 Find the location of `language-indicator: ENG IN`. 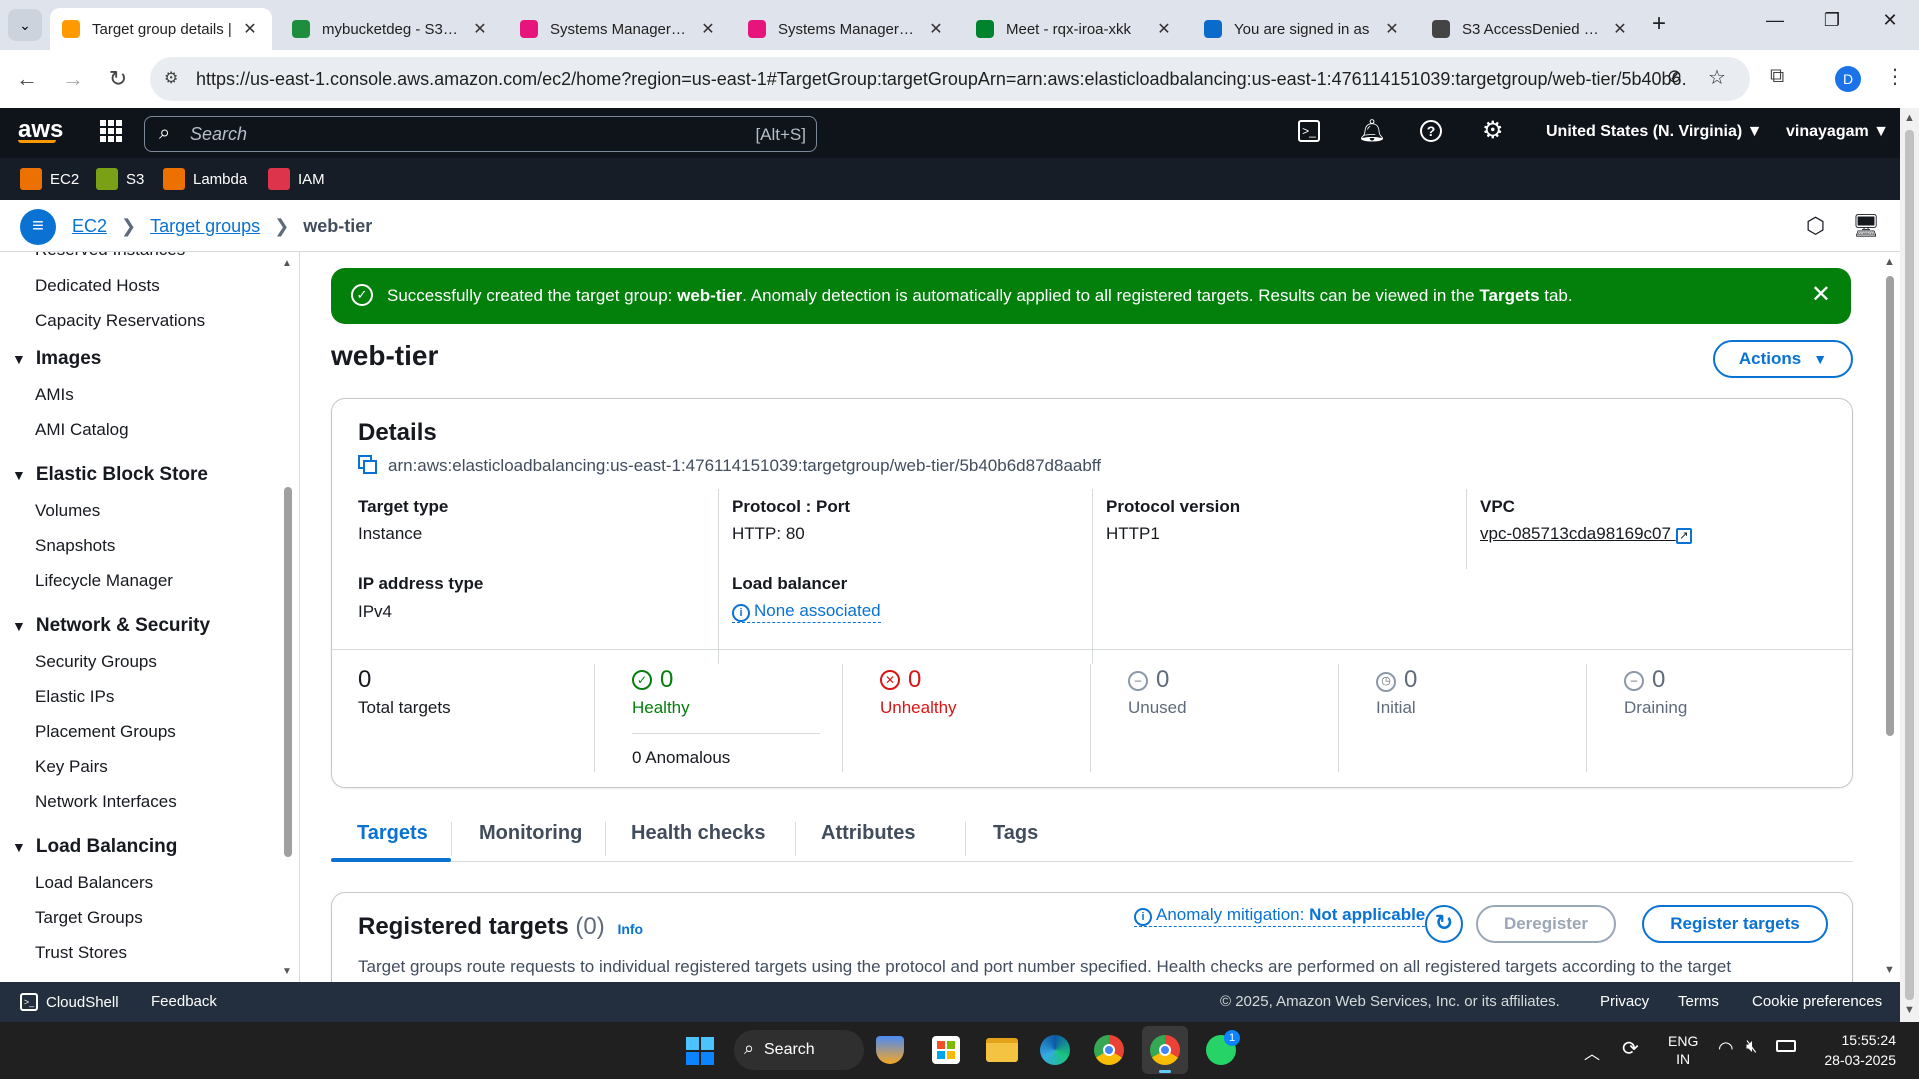

language-indicator: ENG IN is located at coordinates (1683, 1050).